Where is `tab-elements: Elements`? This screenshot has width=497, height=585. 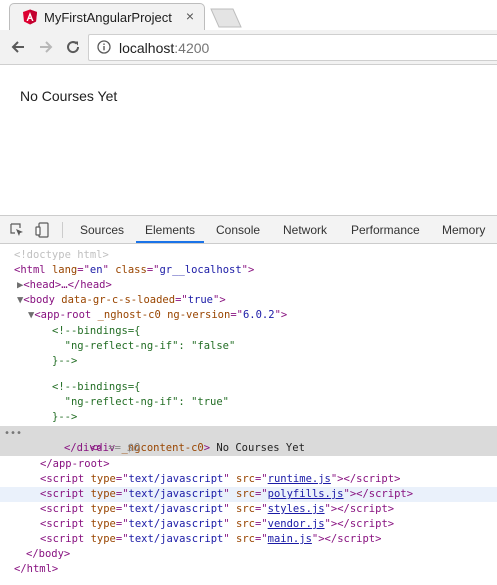 tab-elements: Elements is located at coordinates (170, 229).